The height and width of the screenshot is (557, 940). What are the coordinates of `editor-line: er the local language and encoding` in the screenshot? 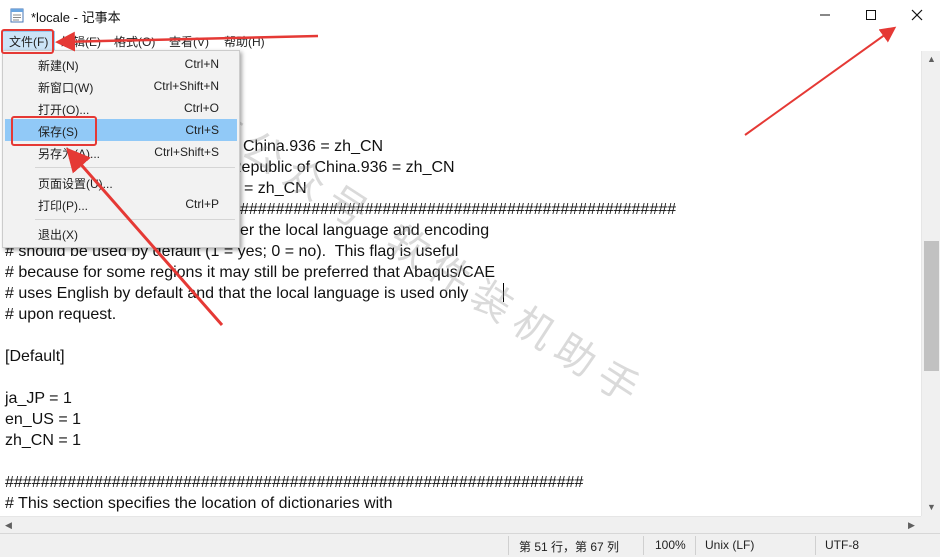 It's located at (365, 230).